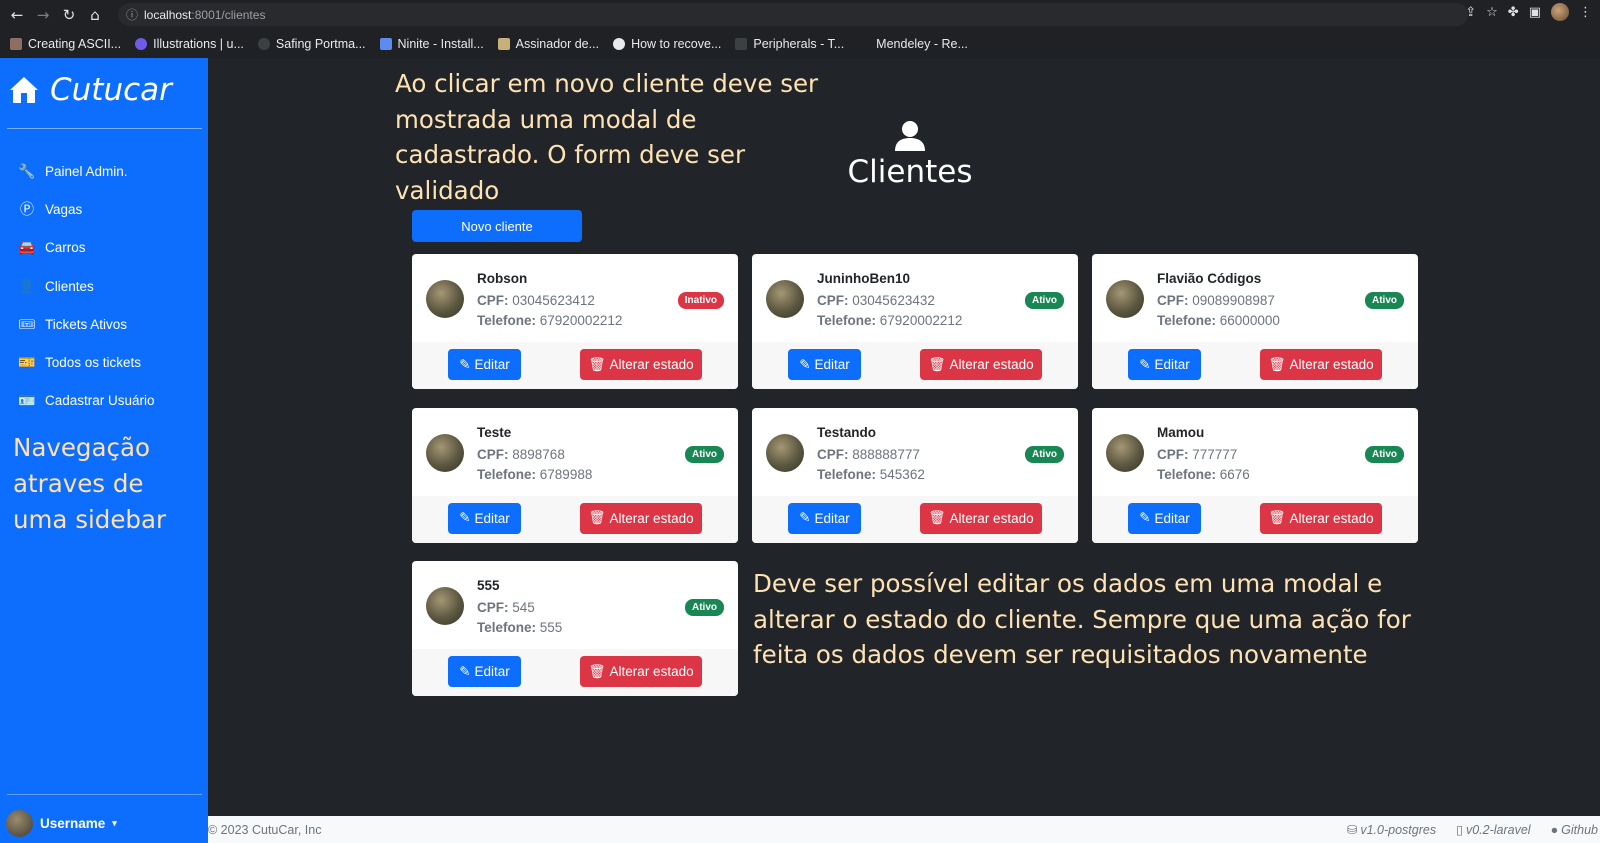  I want to click on sidebar-item-vagas: Ⓟ Vagas, so click(86, 209).